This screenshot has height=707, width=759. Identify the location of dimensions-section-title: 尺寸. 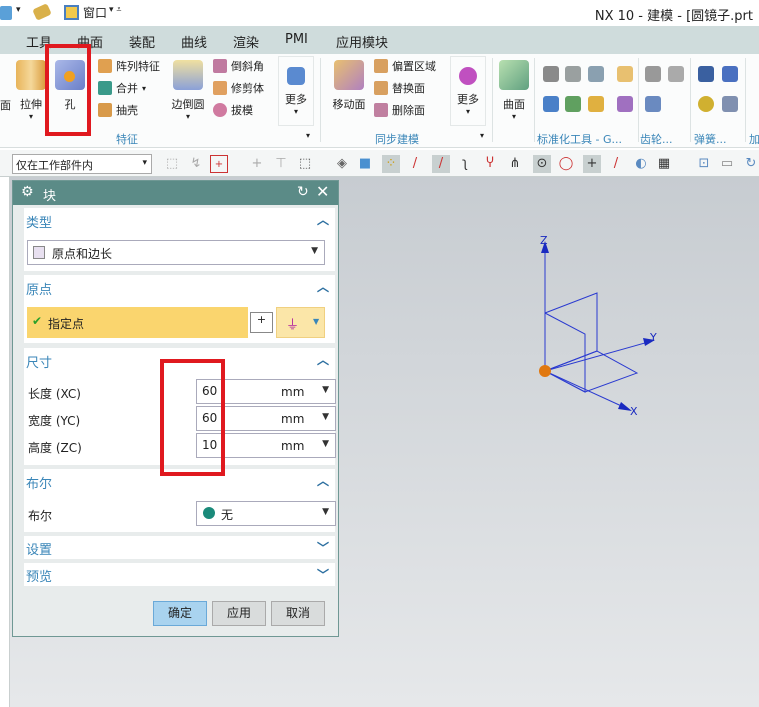
(39, 361).